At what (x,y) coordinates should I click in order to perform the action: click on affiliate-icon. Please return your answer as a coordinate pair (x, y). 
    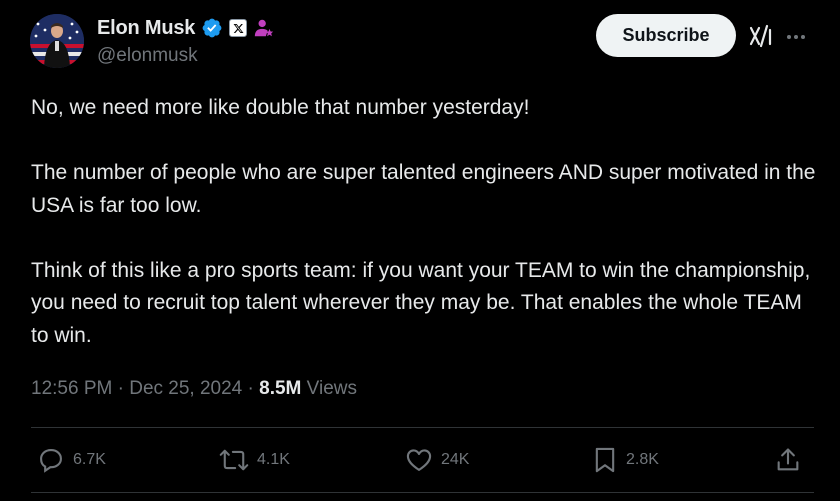
    Looking at the image, I should click on (264, 28).